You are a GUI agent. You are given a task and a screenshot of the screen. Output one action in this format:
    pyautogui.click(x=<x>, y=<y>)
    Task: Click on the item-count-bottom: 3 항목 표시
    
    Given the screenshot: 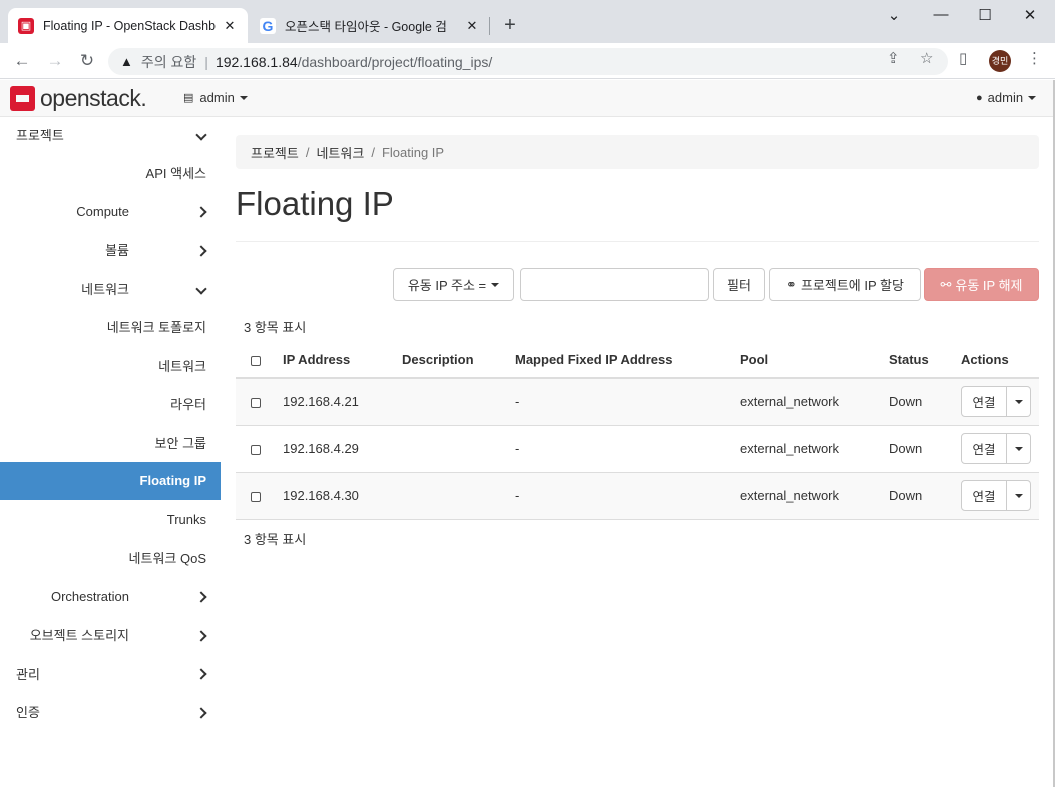 What is the action you would take?
    pyautogui.click(x=275, y=539)
    